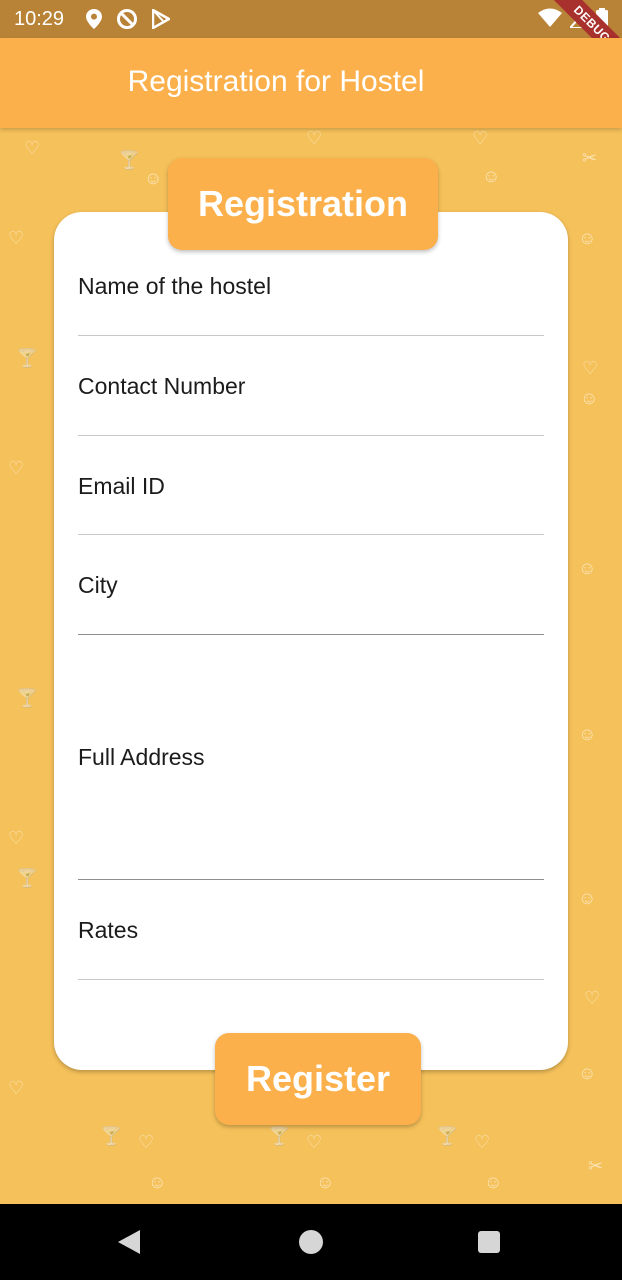 This screenshot has width=622, height=1280. Describe the element at coordinates (175, 286) in the screenshot. I see `hostel-name-label: Name of the hostel` at that location.